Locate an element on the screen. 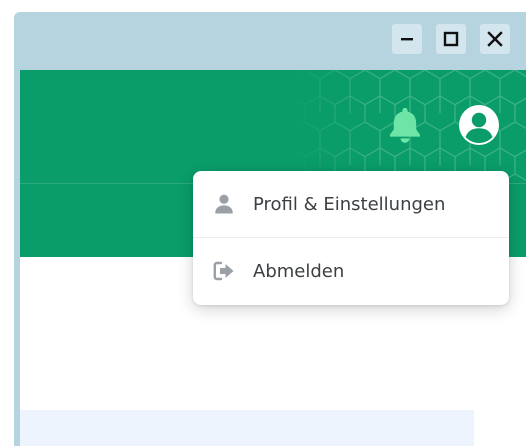  menu-item-profile-settings: Profil & Einstellungen is located at coordinates (351, 204).